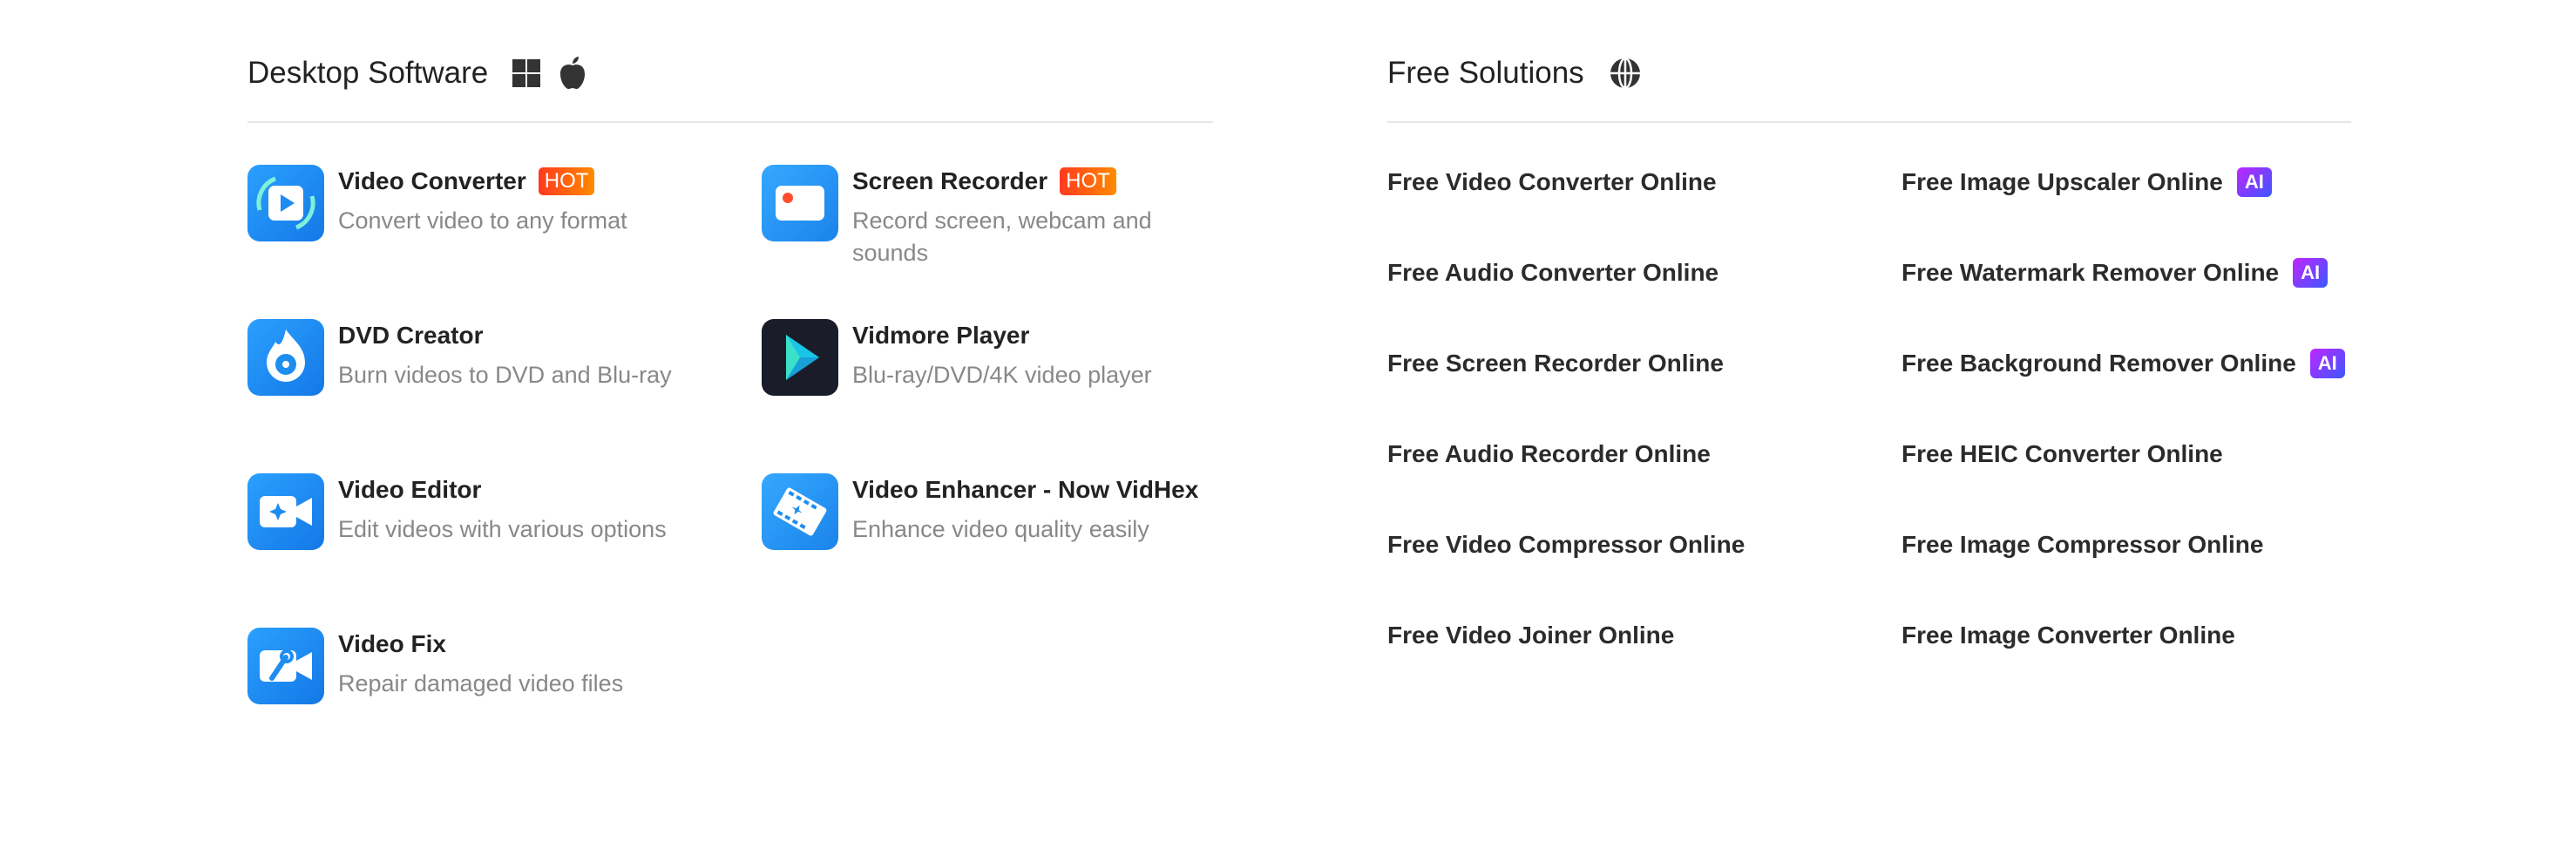  Describe the element at coordinates (392, 643) in the screenshot. I see `product-title: Video Fix` at that location.